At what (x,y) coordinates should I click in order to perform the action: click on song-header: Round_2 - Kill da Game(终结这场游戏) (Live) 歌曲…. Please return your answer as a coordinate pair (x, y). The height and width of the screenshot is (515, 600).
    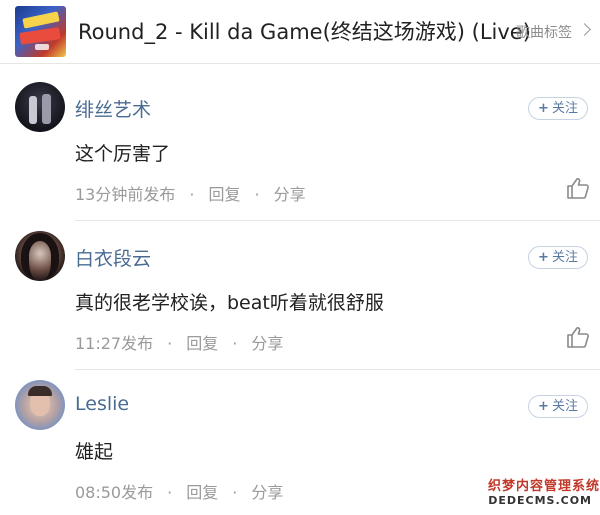
    Looking at the image, I should click on (300, 32).